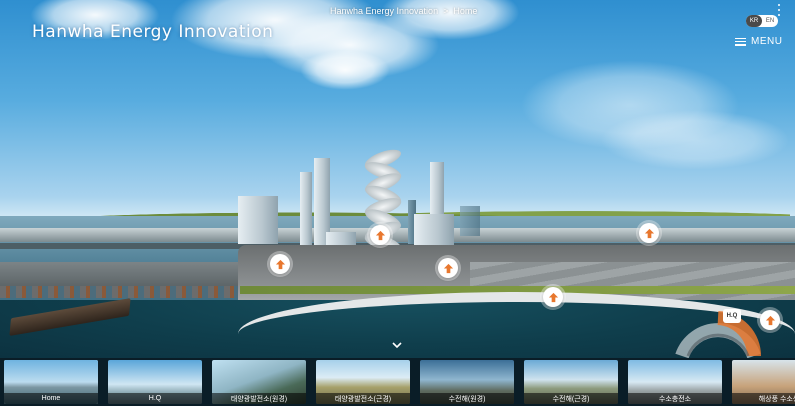 Image resolution: width=795 pixels, height=406 pixels. Describe the element at coordinates (571, 398) in the screenshot. I see `thumbnail-label: 수전해(근경)` at that location.